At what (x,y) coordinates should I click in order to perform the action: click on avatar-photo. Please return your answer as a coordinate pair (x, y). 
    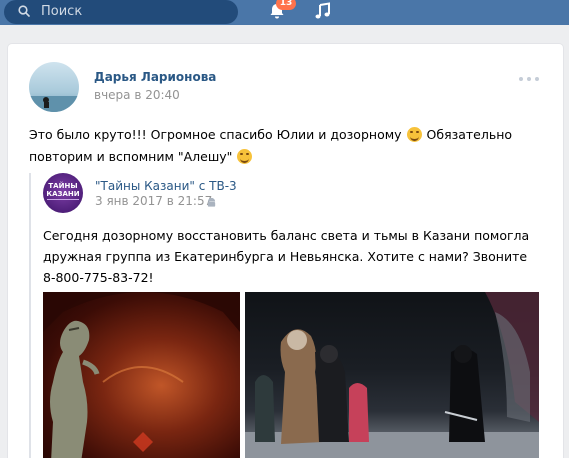
    Looking at the image, I should click on (54, 87).